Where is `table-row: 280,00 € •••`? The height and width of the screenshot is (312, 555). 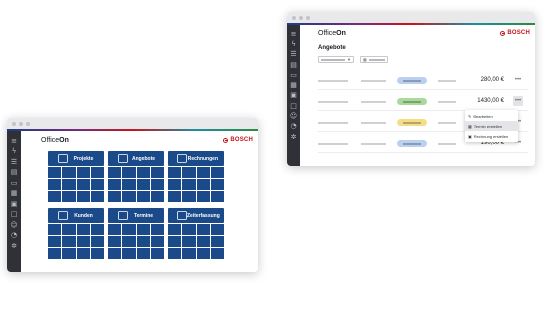
table-row: 280,00 € ••• is located at coordinates (423, 81).